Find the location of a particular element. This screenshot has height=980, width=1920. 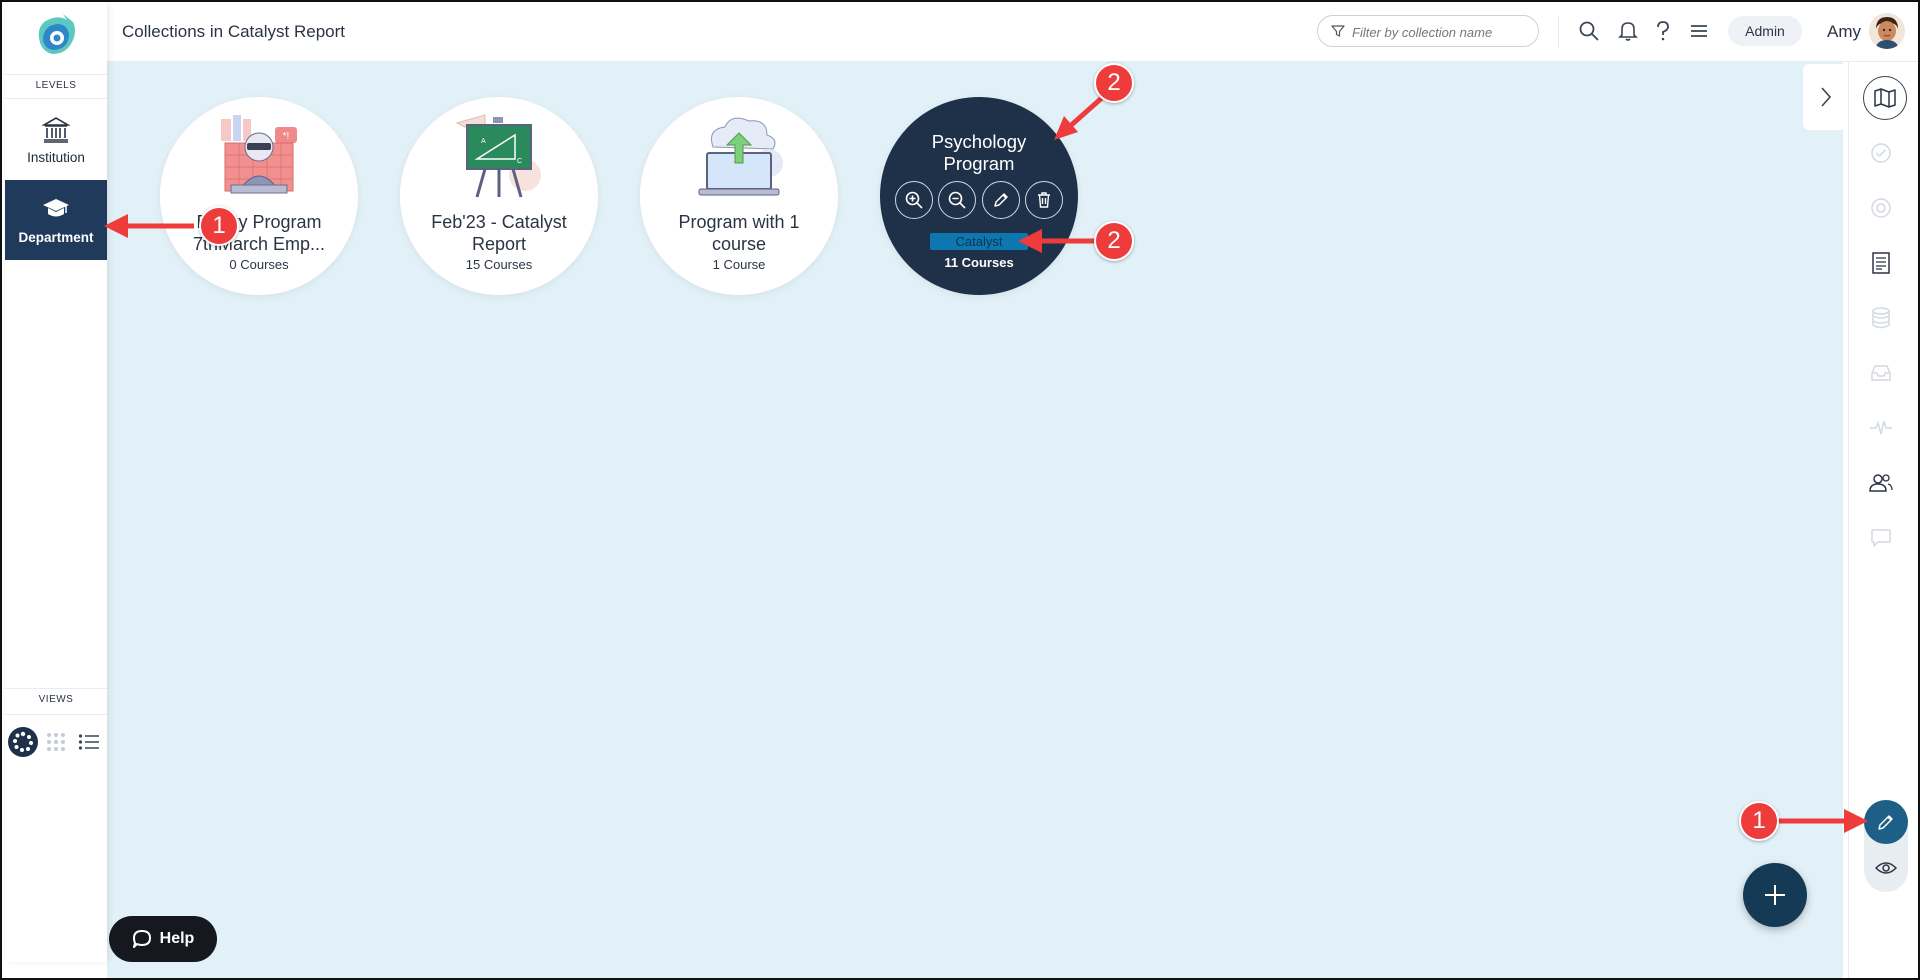

collection-name: Psychology Program is located at coordinates (979, 152).